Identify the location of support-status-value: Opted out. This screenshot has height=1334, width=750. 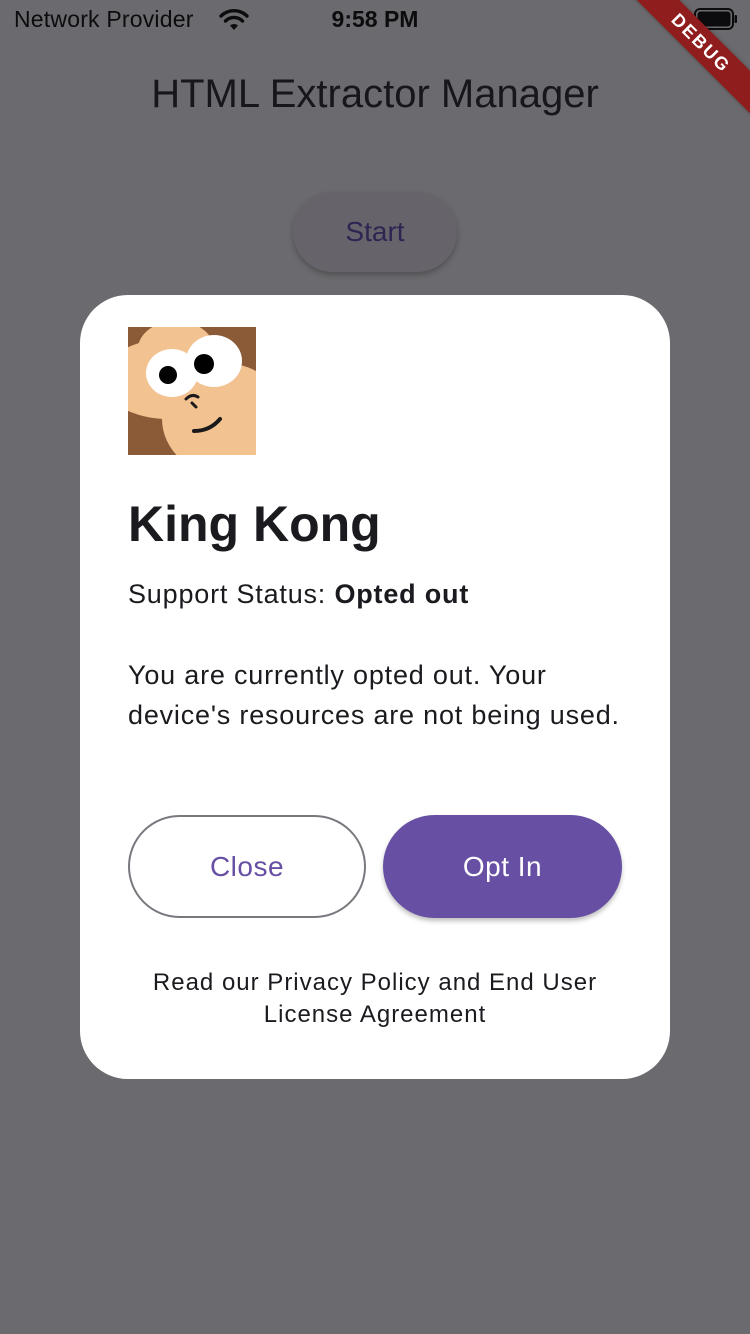
(402, 594).